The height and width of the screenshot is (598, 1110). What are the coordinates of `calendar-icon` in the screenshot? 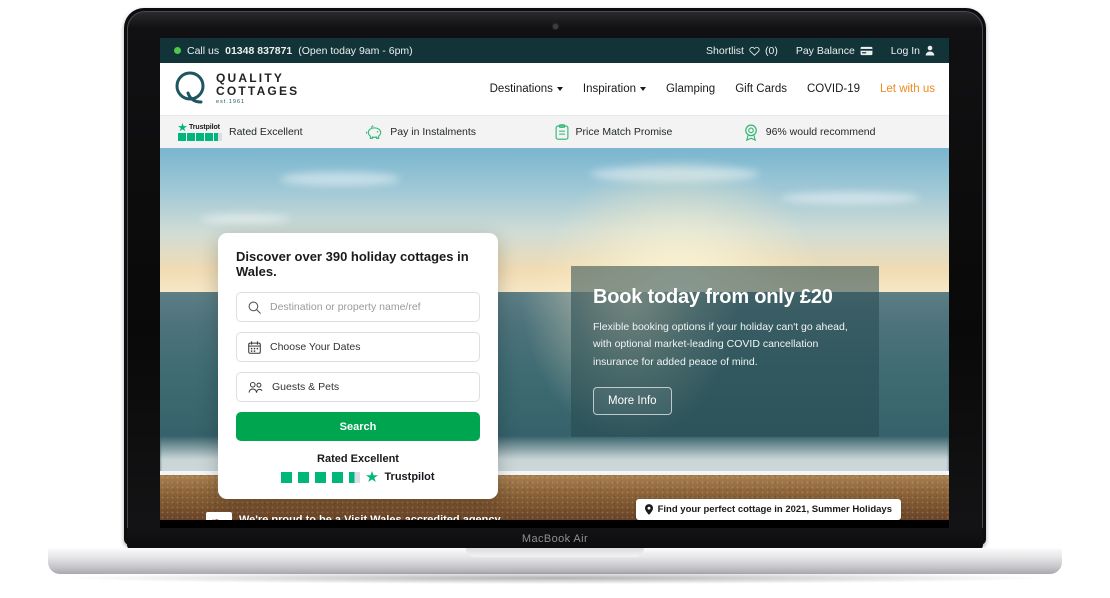 It's located at (254, 347).